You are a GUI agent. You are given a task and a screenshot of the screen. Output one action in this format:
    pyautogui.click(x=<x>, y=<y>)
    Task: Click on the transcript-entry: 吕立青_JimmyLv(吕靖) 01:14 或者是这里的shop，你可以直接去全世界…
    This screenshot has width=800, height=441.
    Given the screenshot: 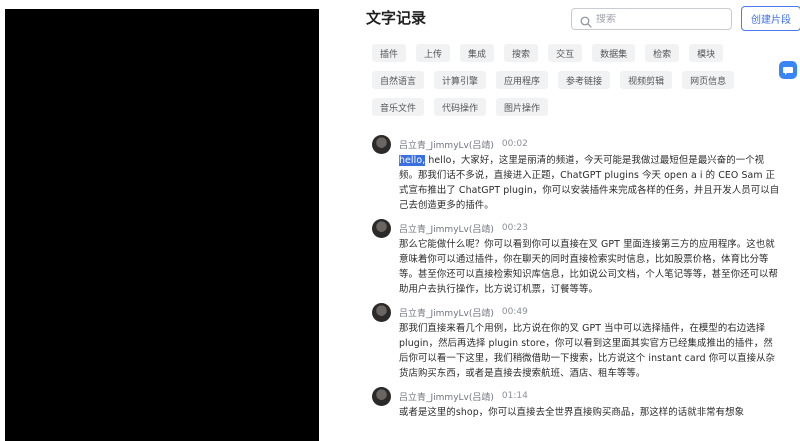 What is the action you would take?
    pyautogui.click(x=577, y=403)
    